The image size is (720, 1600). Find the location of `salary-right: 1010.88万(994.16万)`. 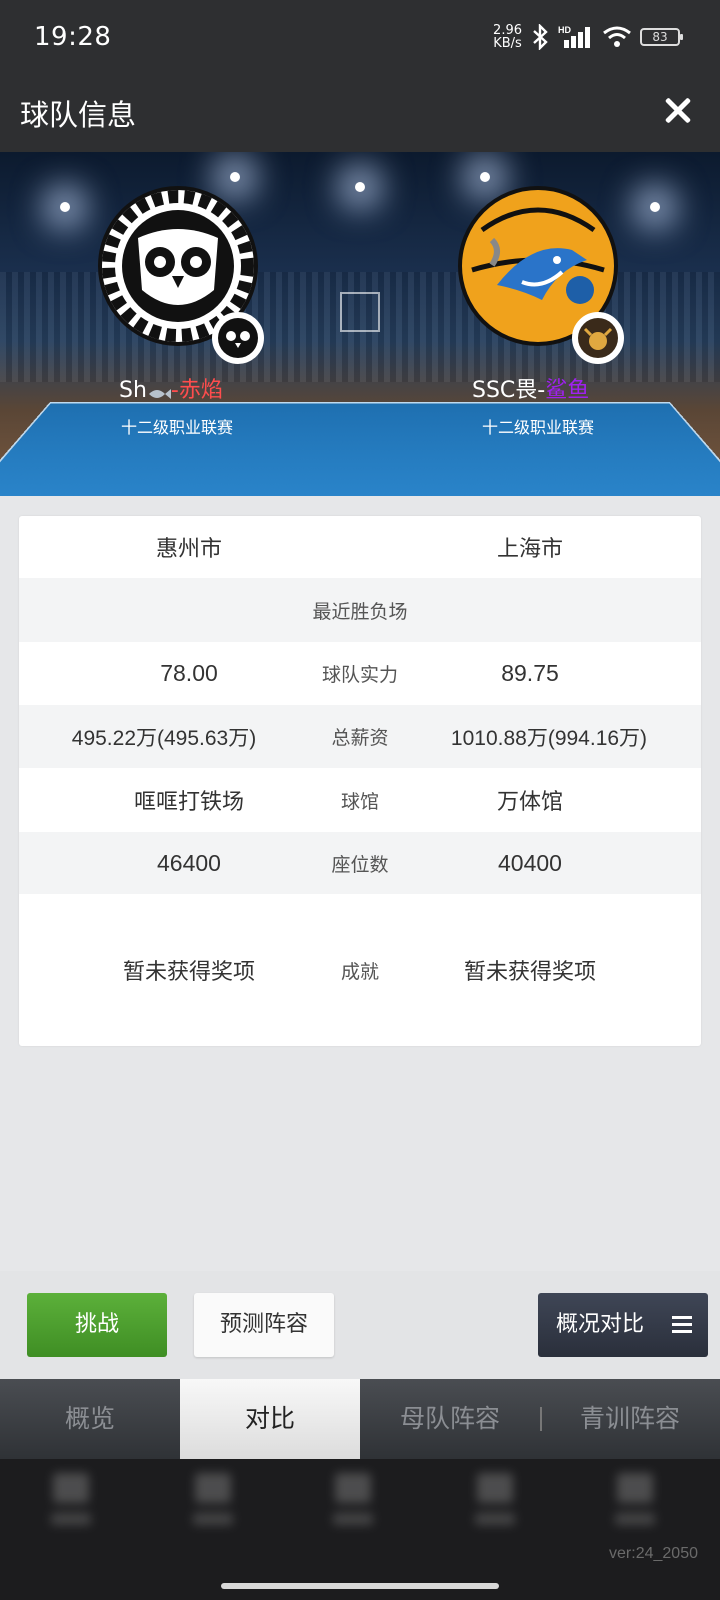

salary-right: 1010.88万(994.16万) is located at coordinates (549, 738).